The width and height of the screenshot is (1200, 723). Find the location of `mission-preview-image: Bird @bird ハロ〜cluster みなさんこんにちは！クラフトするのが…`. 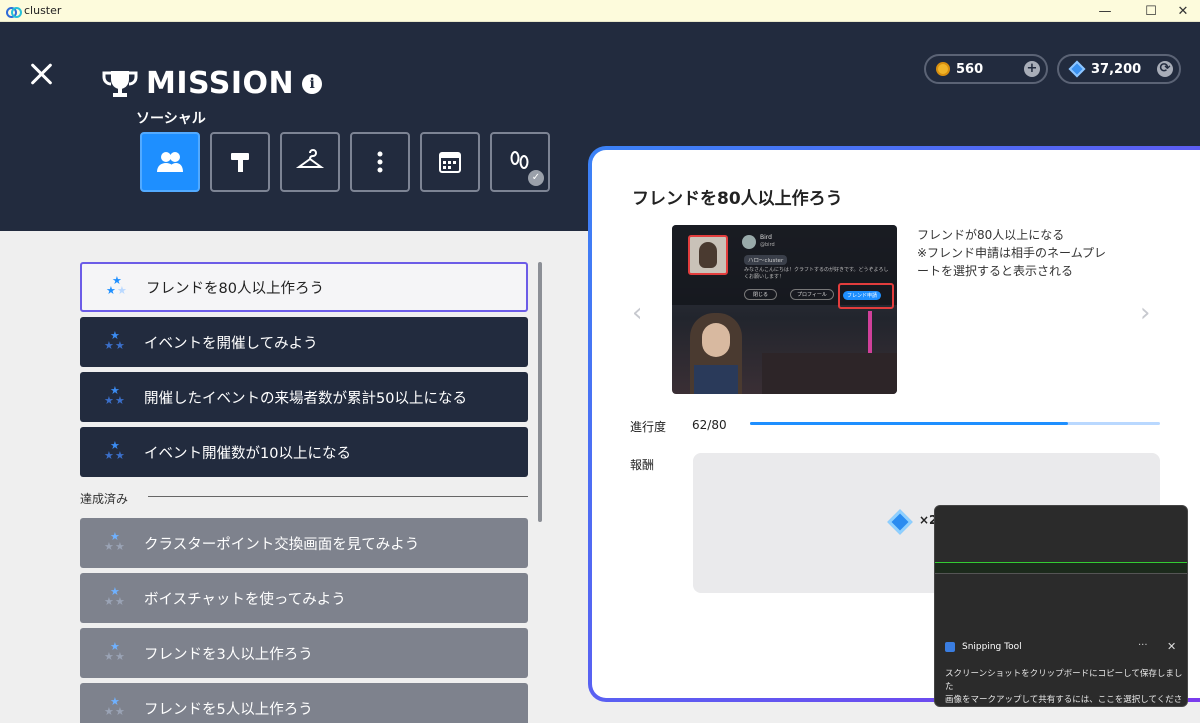

mission-preview-image: Bird @bird ハロ〜cluster みなさんこんにちは！クラフトするのが… is located at coordinates (784, 309).